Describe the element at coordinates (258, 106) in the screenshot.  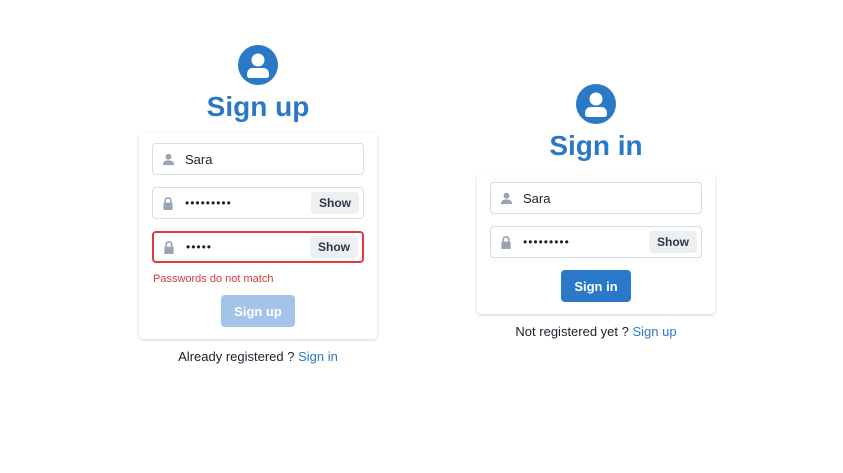
I see `signup-title: Sign up` at that location.